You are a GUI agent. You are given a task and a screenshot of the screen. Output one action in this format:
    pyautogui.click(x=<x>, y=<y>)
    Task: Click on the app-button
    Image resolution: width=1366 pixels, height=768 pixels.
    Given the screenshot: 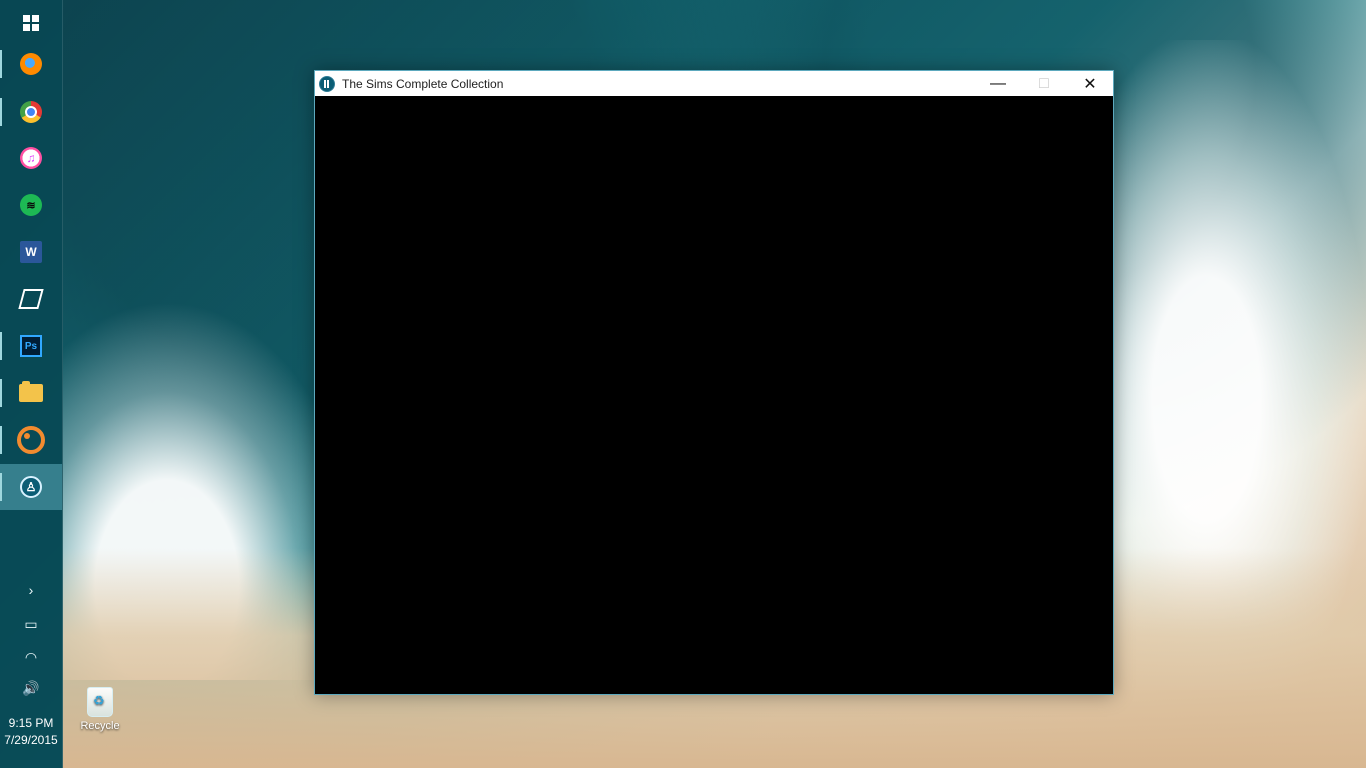 What is the action you would take?
    pyautogui.click(x=31, y=299)
    